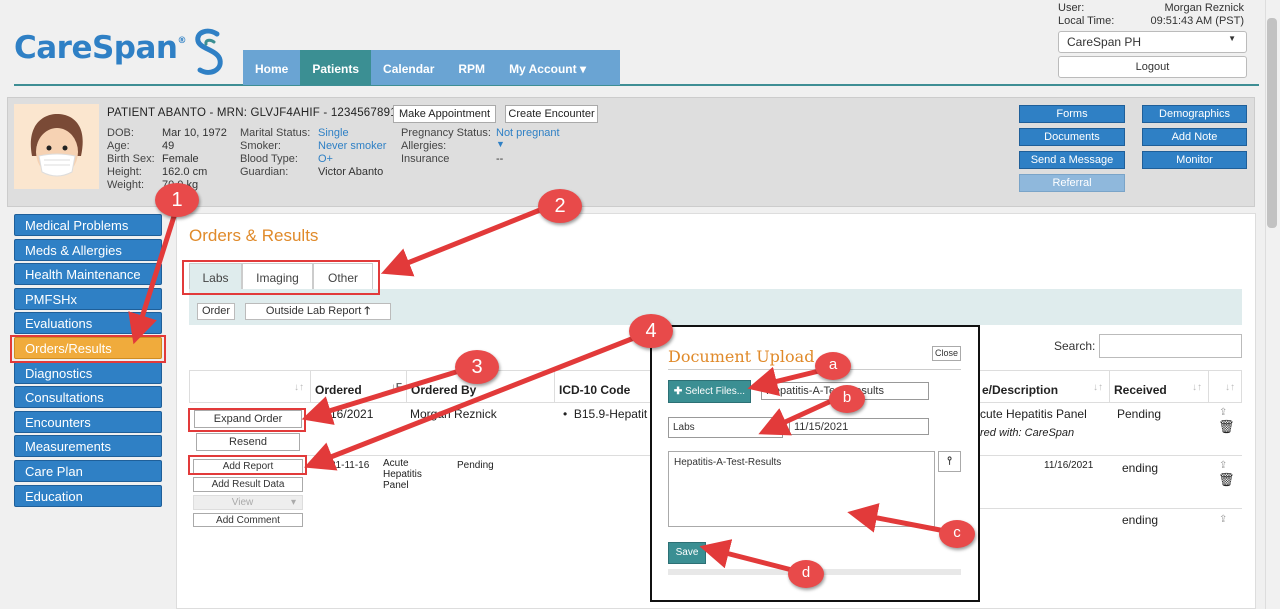 This screenshot has height=609, width=1280. Describe the element at coordinates (402, 474) in the screenshot. I see `row2-name: Acute Hepatitis Panel` at that location.